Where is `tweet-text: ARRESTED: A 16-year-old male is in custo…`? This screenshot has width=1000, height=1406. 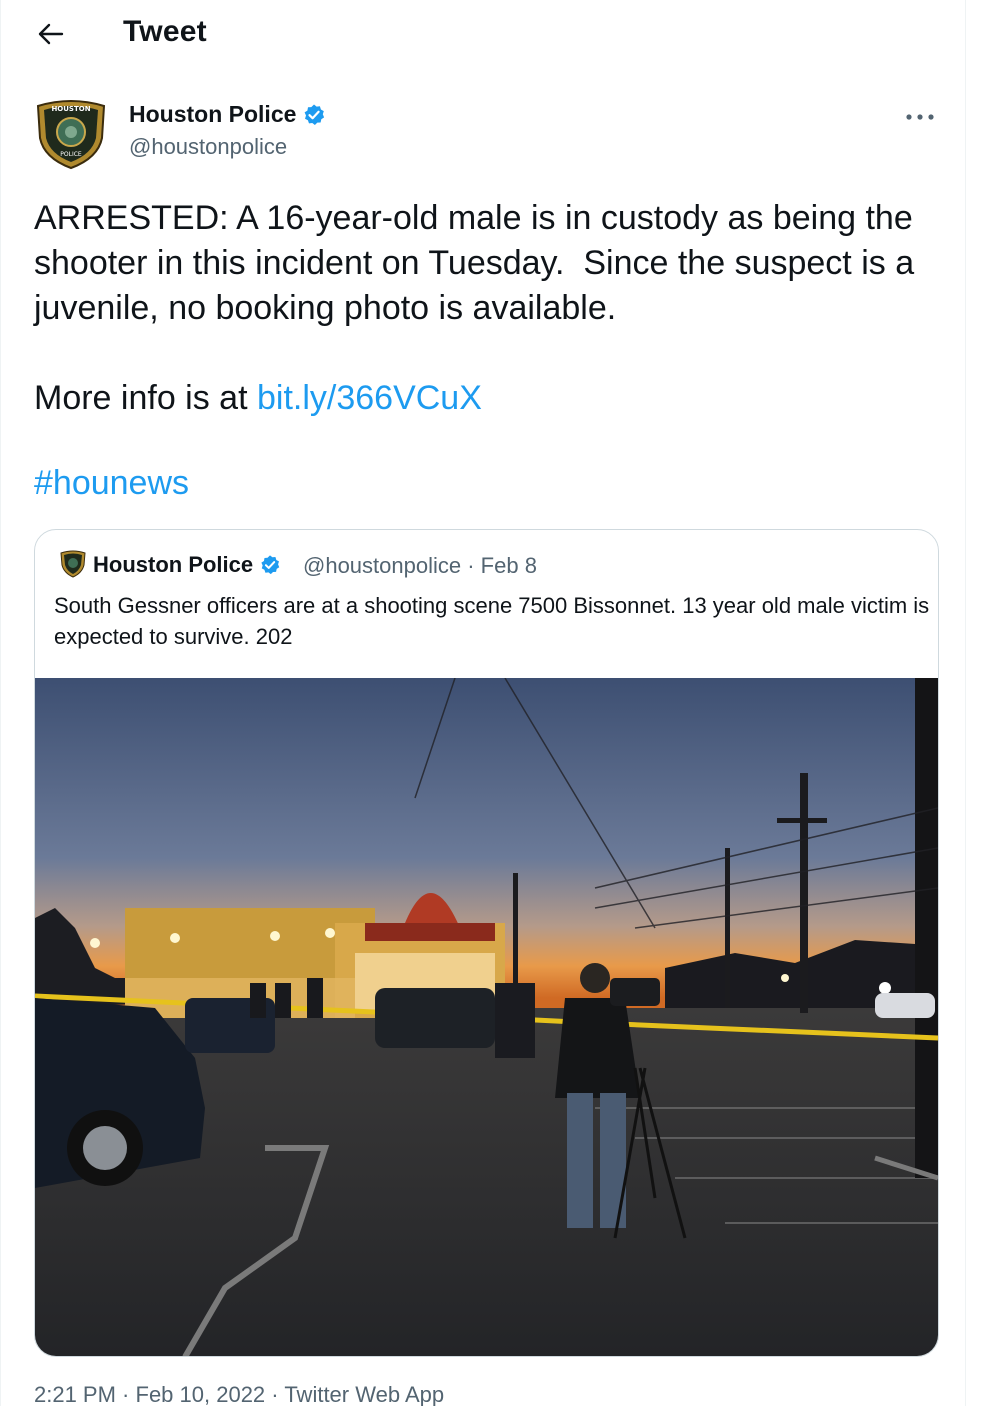
tweet-text: ARRESTED: A 16-year-old male is in custo… is located at coordinates (484, 308).